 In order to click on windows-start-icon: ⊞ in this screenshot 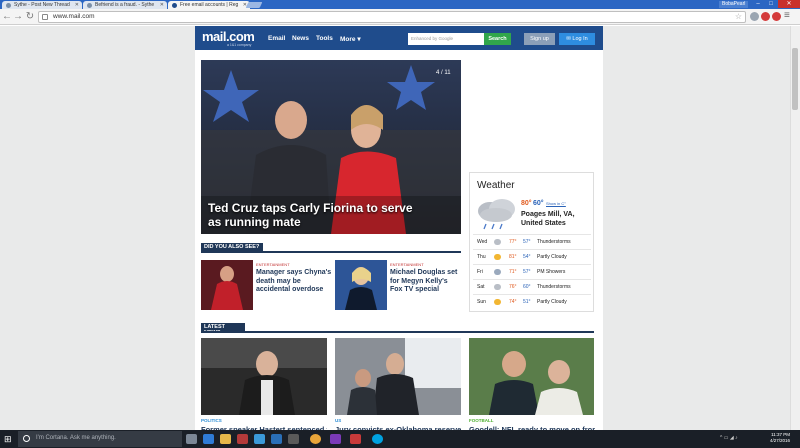, I will do `click(9, 439)`.